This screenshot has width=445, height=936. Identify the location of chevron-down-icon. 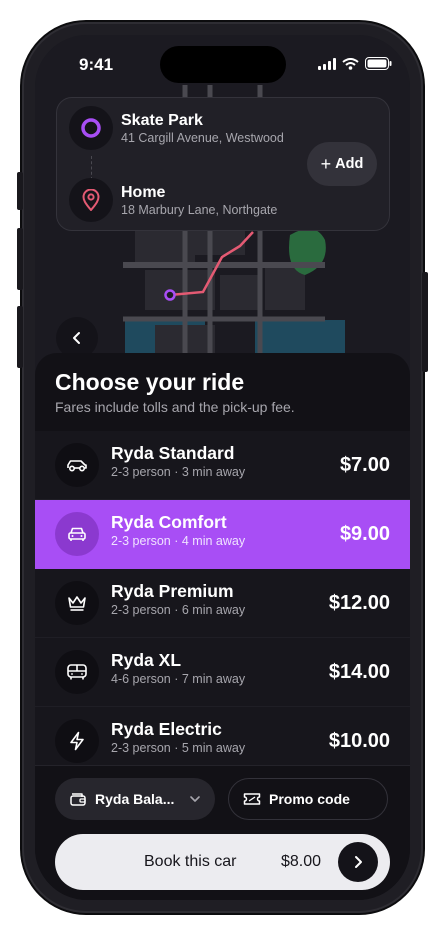
(195, 799).